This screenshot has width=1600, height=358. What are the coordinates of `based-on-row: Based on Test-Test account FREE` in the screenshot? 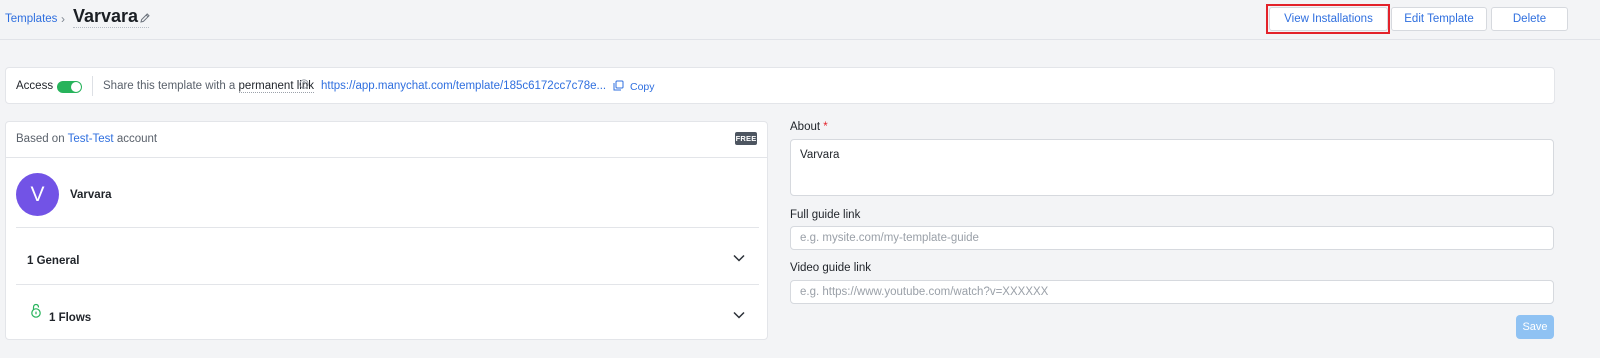 It's located at (386, 140).